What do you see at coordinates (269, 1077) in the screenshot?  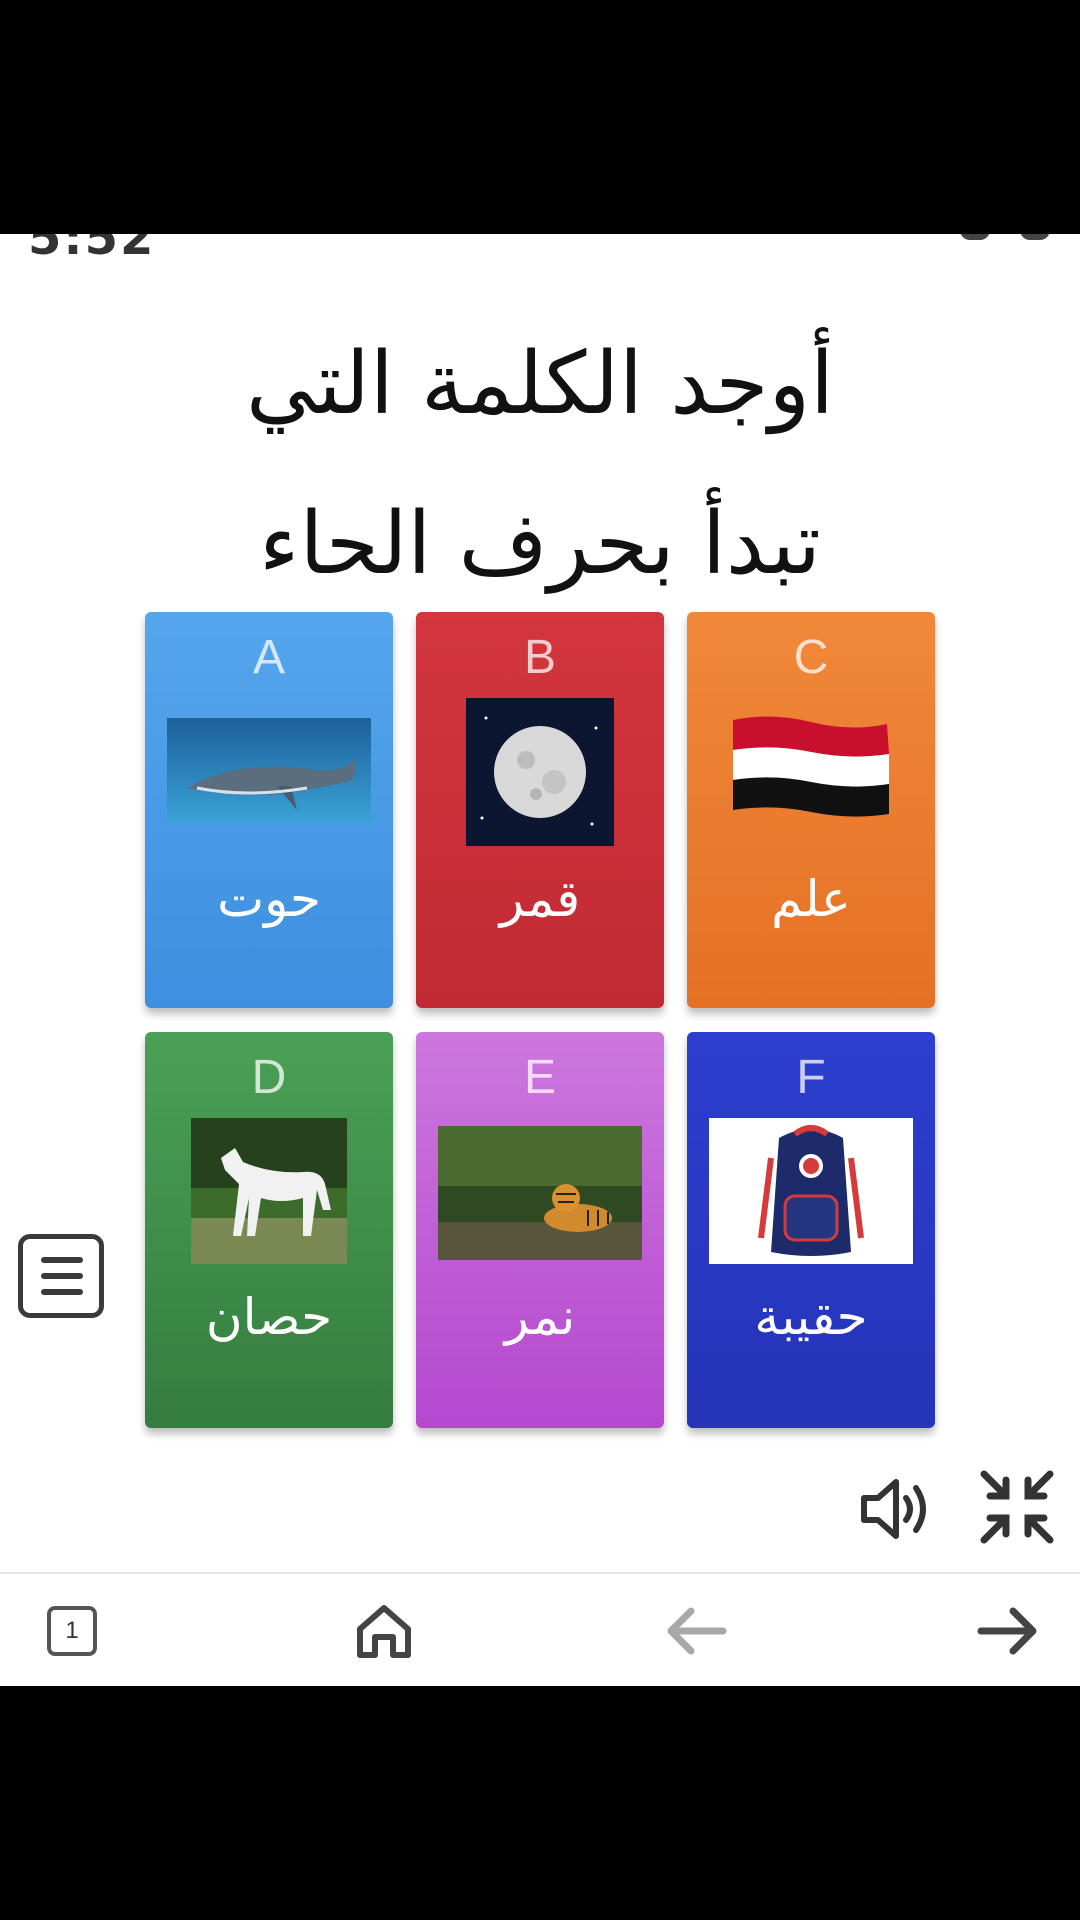 I see `card-letter: D` at bounding box center [269, 1077].